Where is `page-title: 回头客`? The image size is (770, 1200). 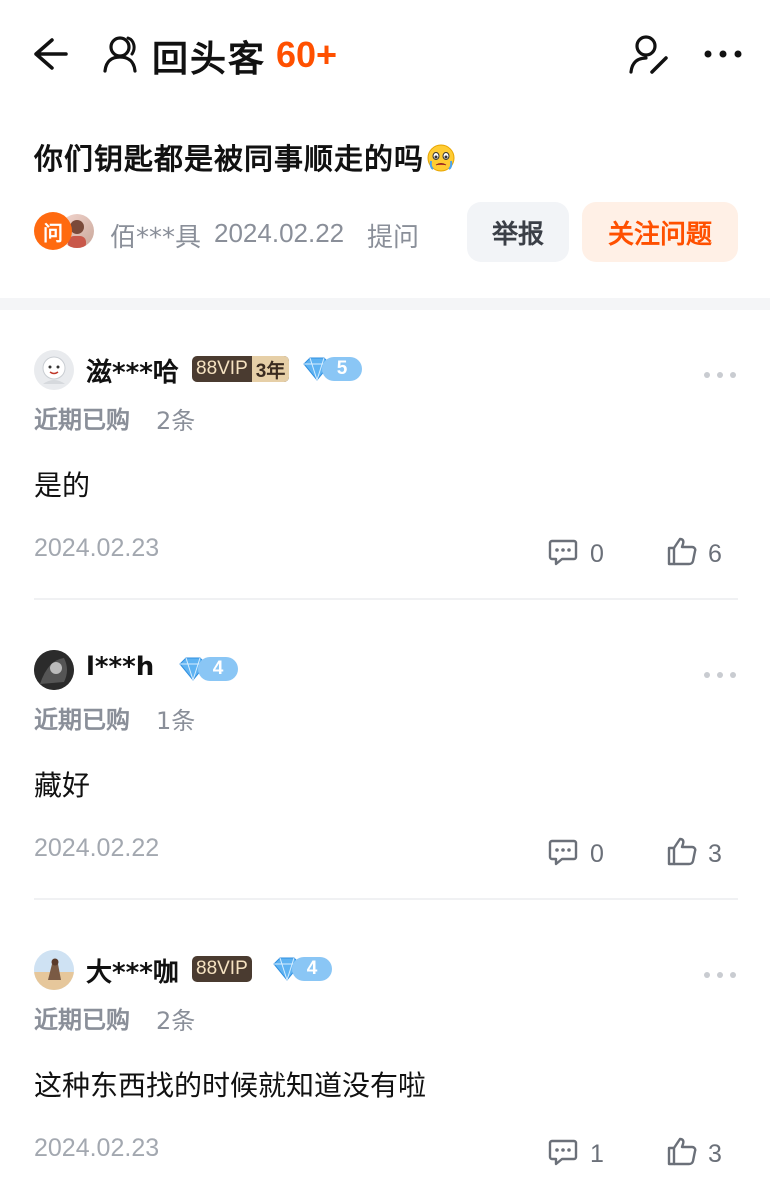
page-title: 回头客 is located at coordinates (209, 59).